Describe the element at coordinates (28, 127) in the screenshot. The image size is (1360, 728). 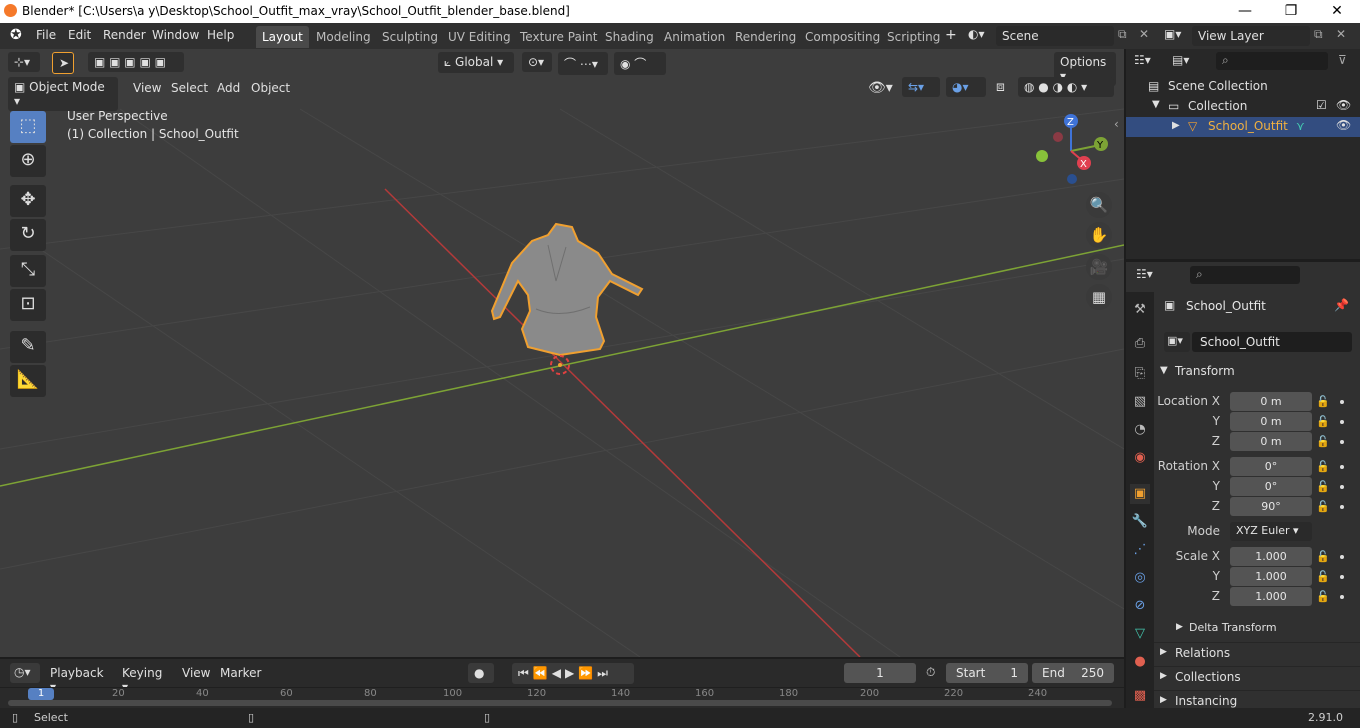
I see `select-box-tool-icon: ⬚` at that location.